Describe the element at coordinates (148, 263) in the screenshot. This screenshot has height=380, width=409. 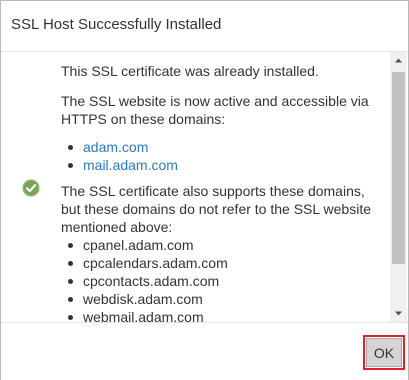
I see `other-domain-item: cpcalendars.adam.com` at that location.